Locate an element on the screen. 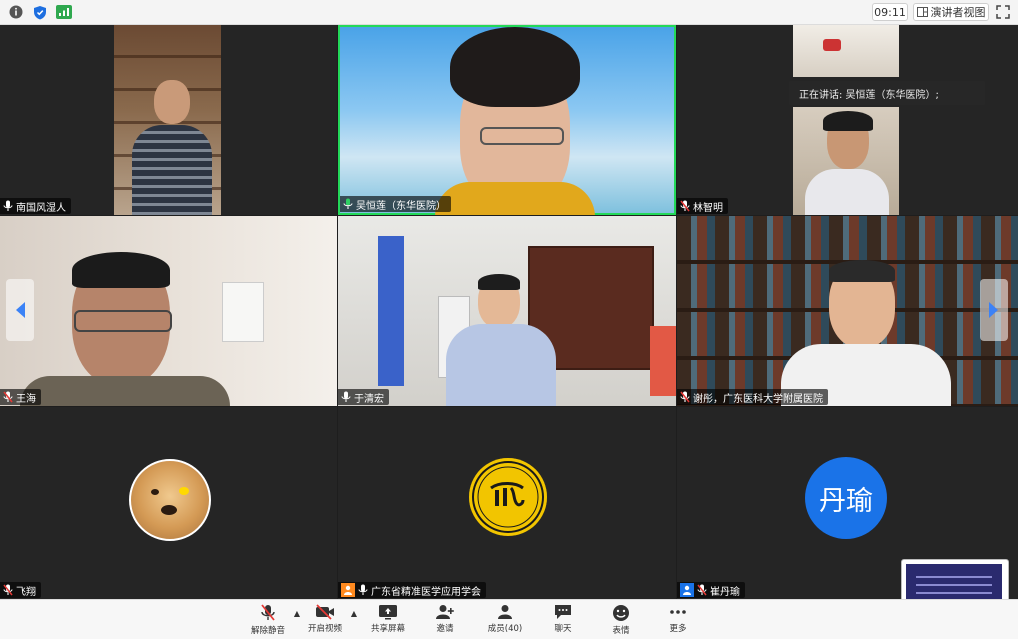 This screenshot has width=1018, height=639. avatar is located at coordinates (170, 500).